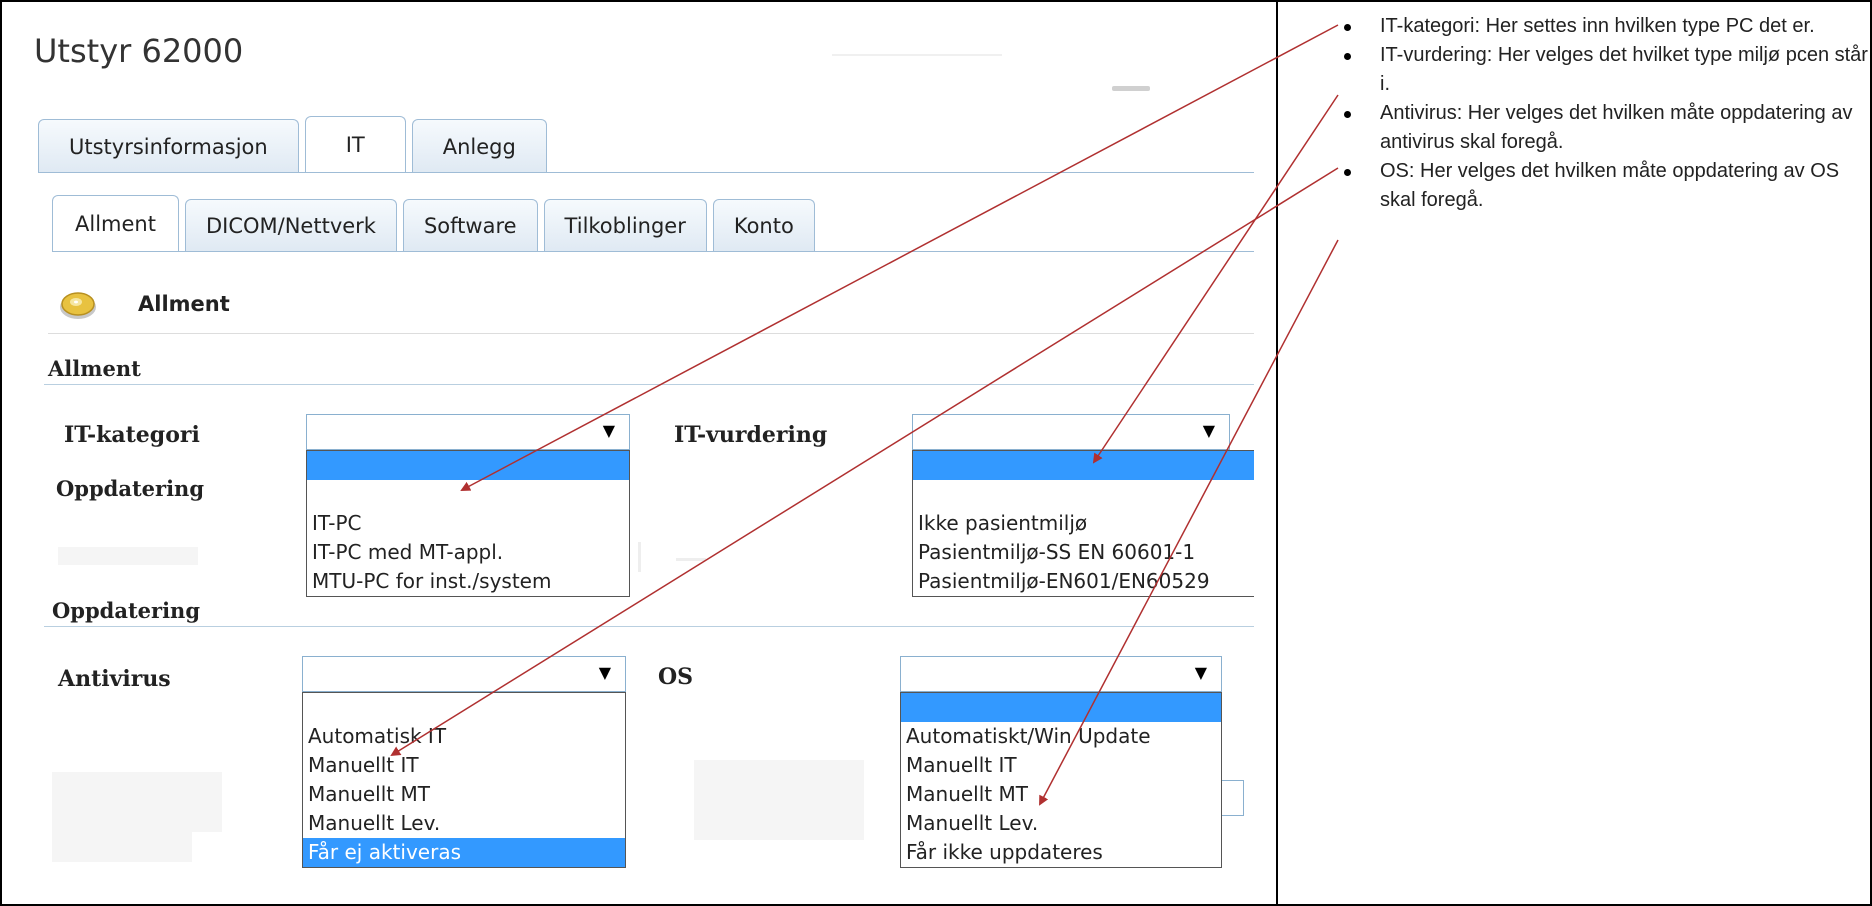  I want to click on main-tabs: Utstyrsinformasjon IT Anlegg, so click(295, 144).